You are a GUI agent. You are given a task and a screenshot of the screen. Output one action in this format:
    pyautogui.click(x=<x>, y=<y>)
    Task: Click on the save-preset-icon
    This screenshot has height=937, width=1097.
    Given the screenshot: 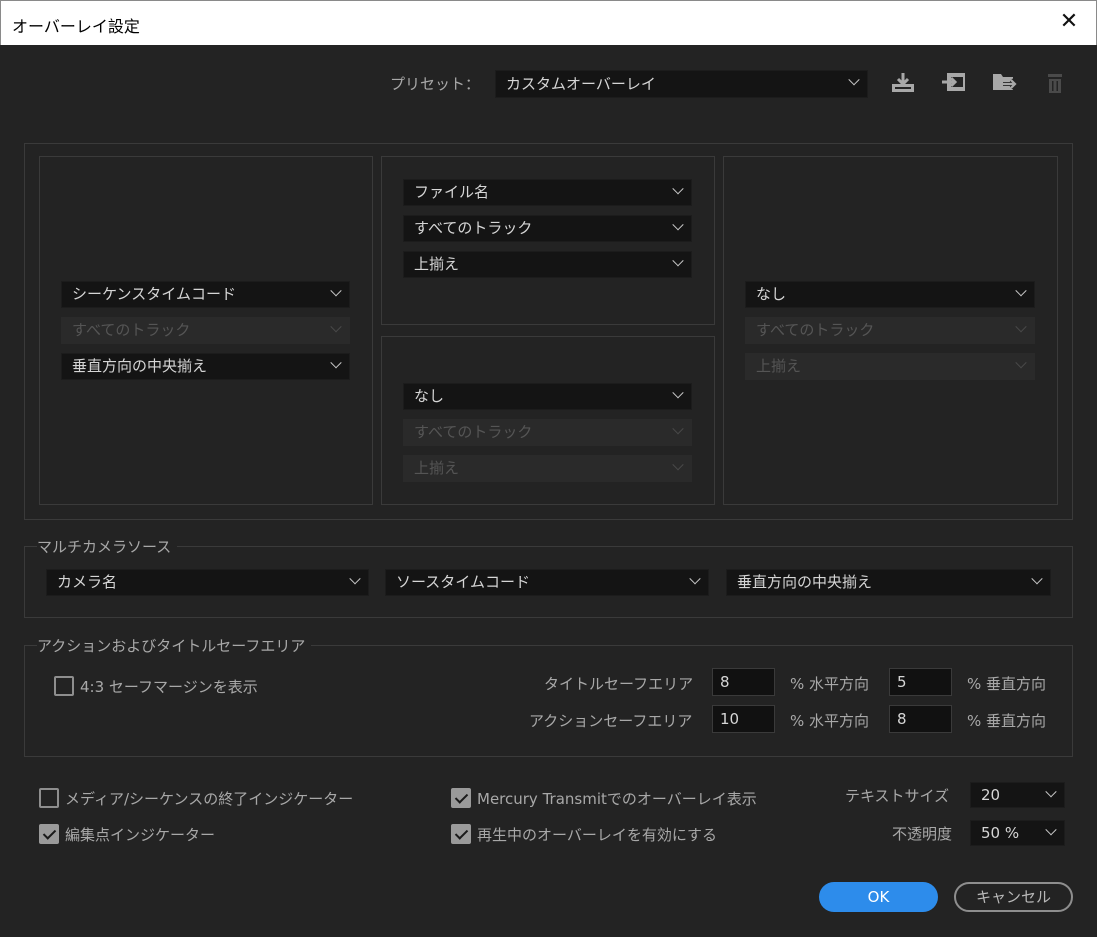 What is the action you would take?
    pyautogui.click(x=903, y=83)
    